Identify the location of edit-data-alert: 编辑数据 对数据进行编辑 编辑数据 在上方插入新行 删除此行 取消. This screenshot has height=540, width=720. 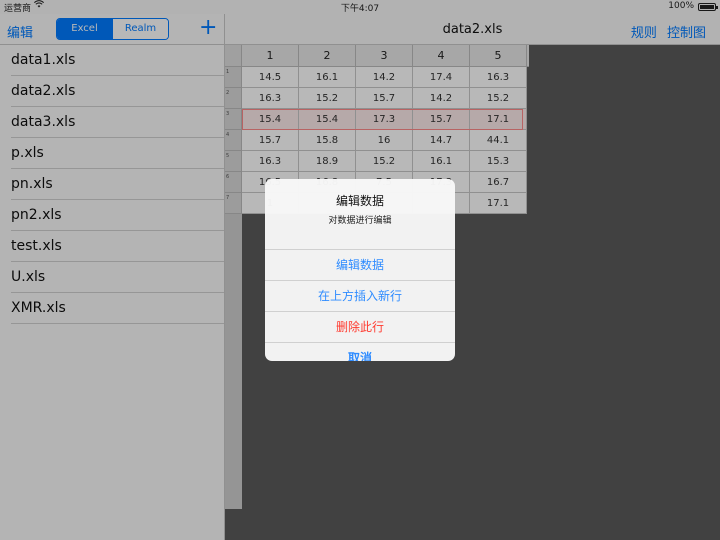
(360, 270).